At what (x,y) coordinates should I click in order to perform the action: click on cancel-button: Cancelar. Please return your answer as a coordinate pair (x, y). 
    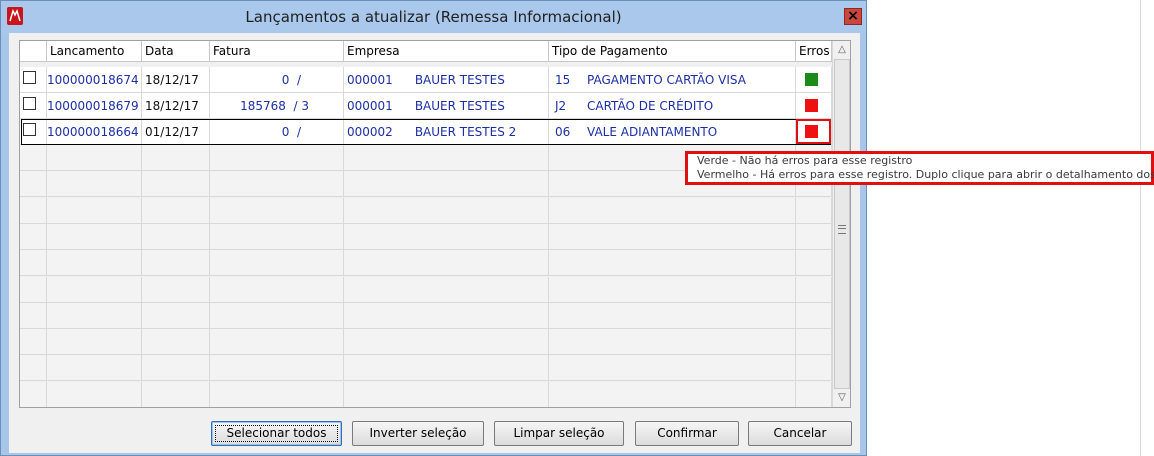
    Looking at the image, I should click on (800, 433).